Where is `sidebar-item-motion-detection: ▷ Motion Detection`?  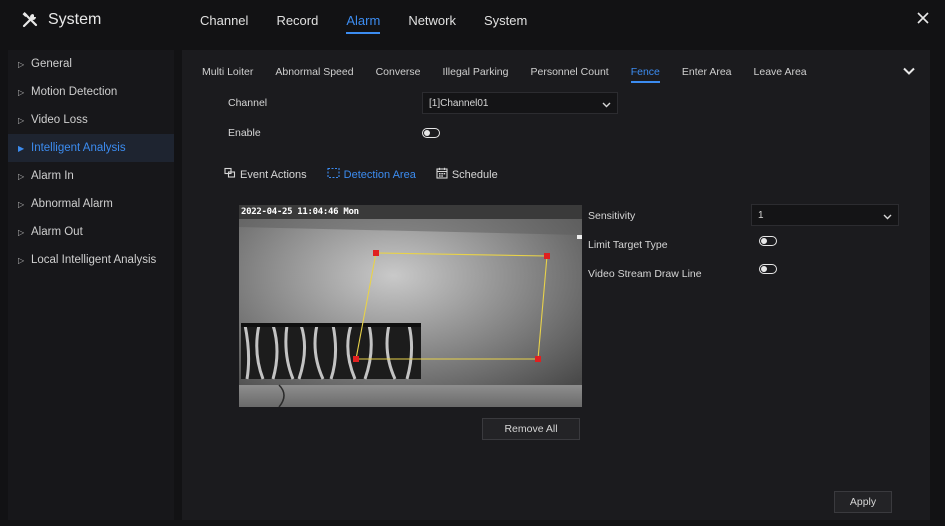 sidebar-item-motion-detection: ▷ Motion Detection is located at coordinates (91, 92).